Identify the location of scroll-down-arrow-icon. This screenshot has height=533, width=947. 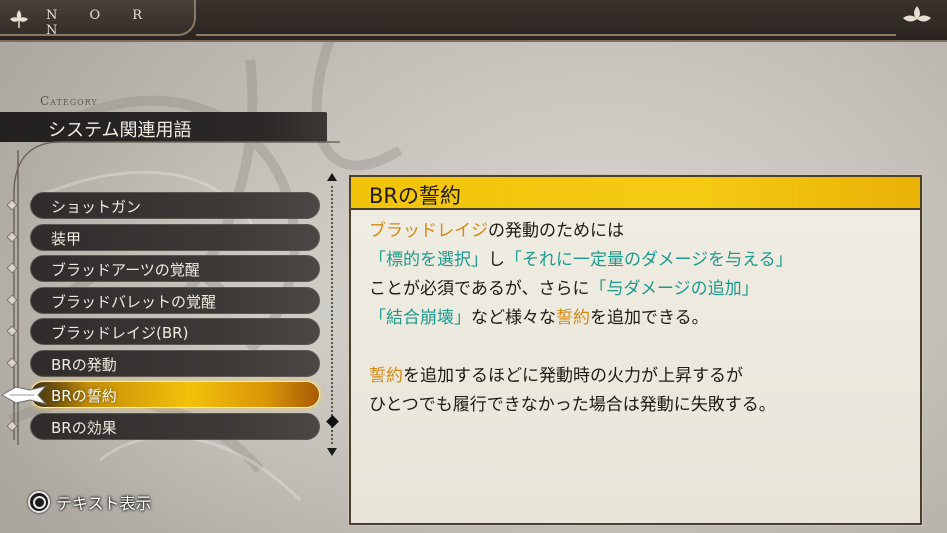
(332, 452).